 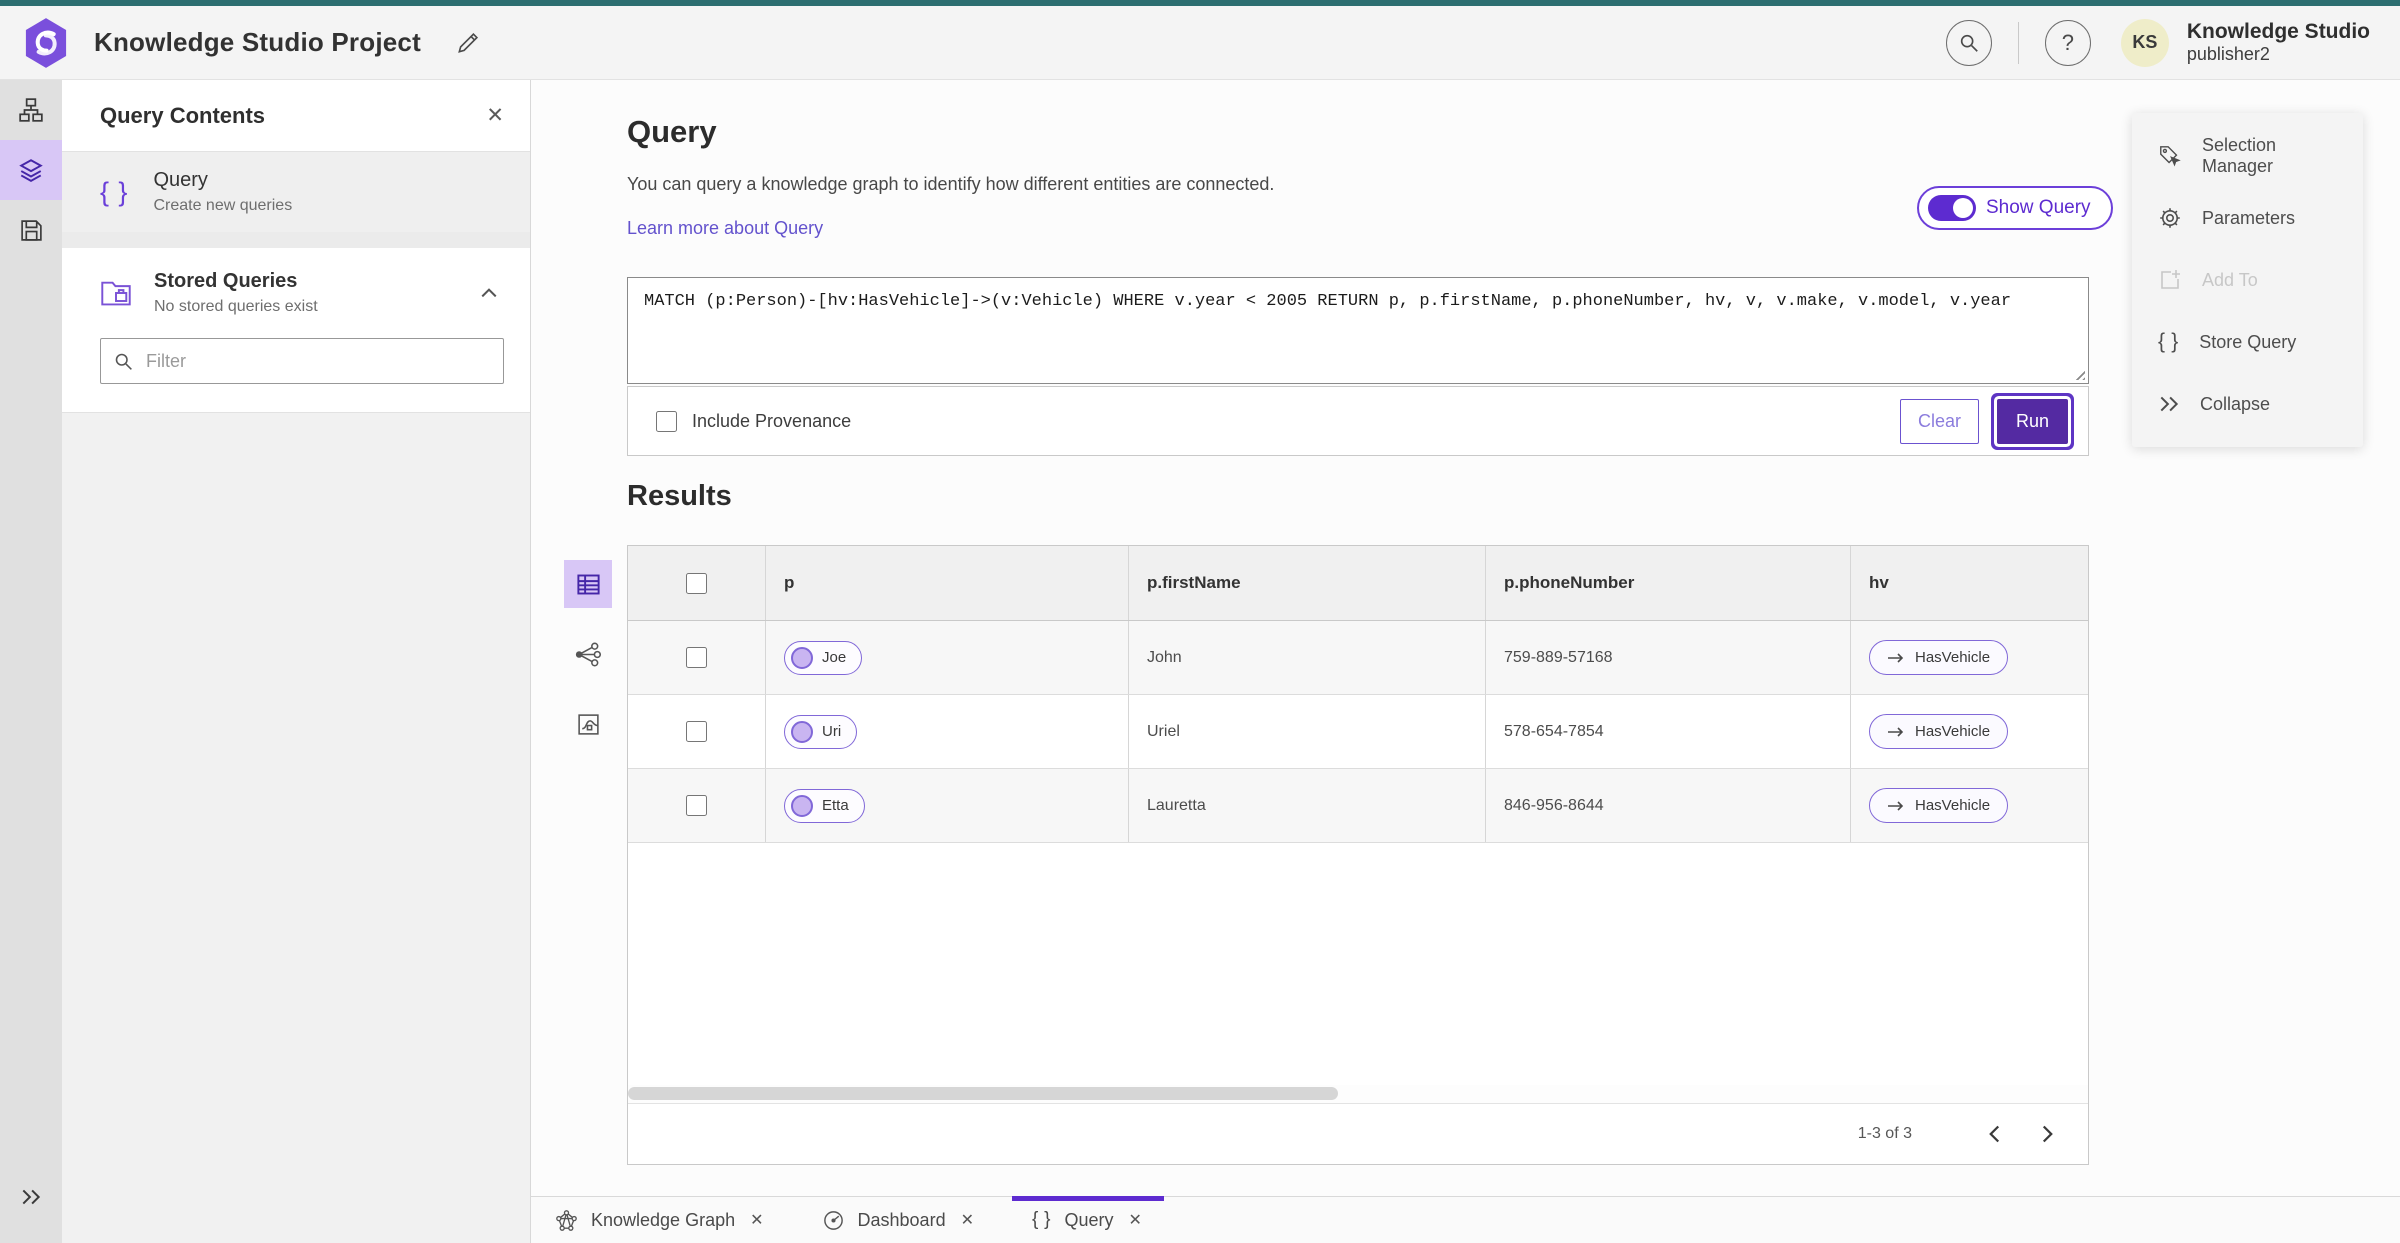 I want to click on add-to-icon, so click(x=2170, y=280).